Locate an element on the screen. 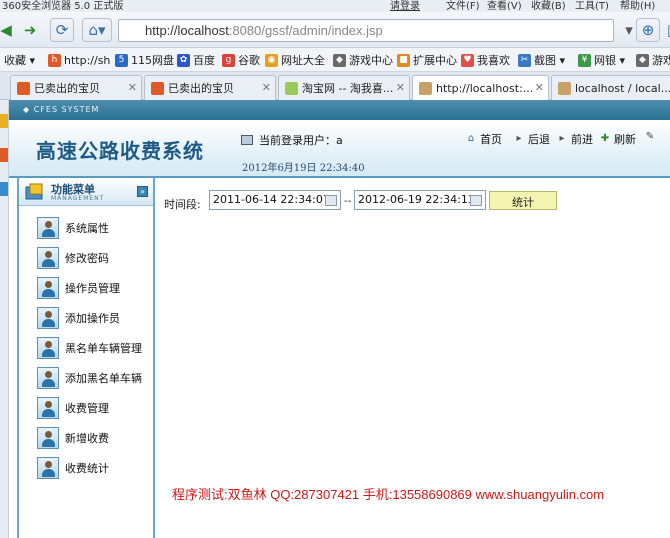 The height and width of the screenshot is (538, 670). login-link: 请登录 is located at coordinates (405, 6).